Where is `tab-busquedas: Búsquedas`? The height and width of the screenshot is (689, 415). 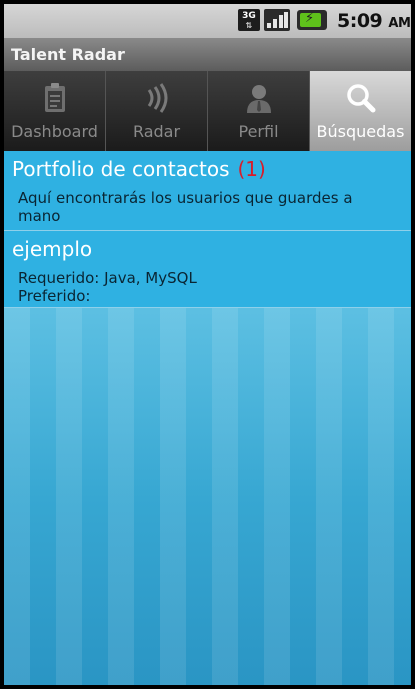
tab-busquedas: Búsquedas is located at coordinates (360, 111).